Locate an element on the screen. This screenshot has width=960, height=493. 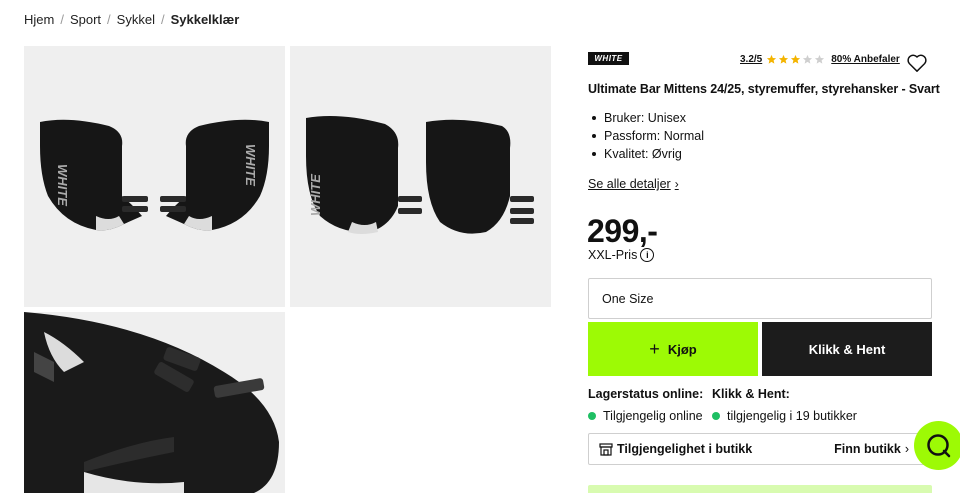
brand-logo: WHITE is located at coordinates (608, 58).